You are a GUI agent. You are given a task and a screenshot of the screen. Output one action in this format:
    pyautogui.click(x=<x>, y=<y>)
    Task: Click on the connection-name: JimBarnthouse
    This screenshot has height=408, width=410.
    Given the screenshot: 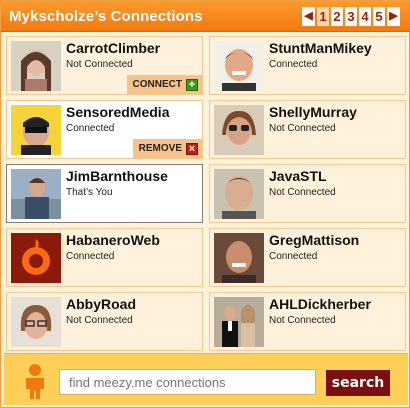 What is the action you would take?
    pyautogui.click(x=117, y=176)
    